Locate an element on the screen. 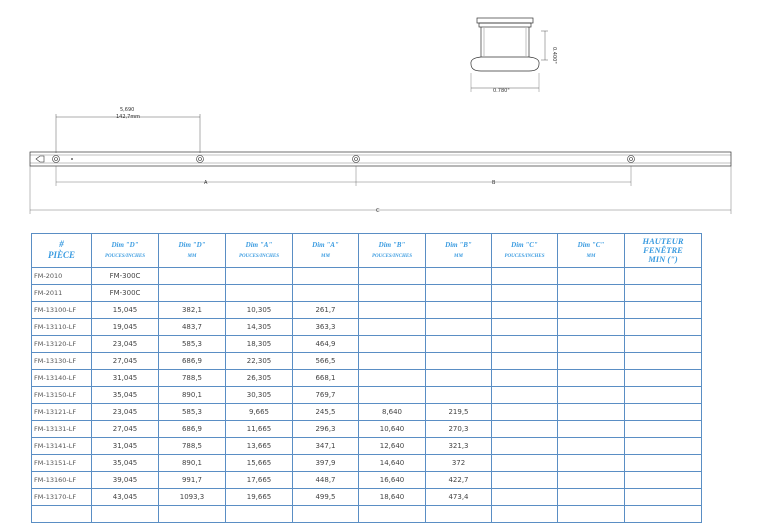  dimension-cell: 10,640 is located at coordinates (392, 429).